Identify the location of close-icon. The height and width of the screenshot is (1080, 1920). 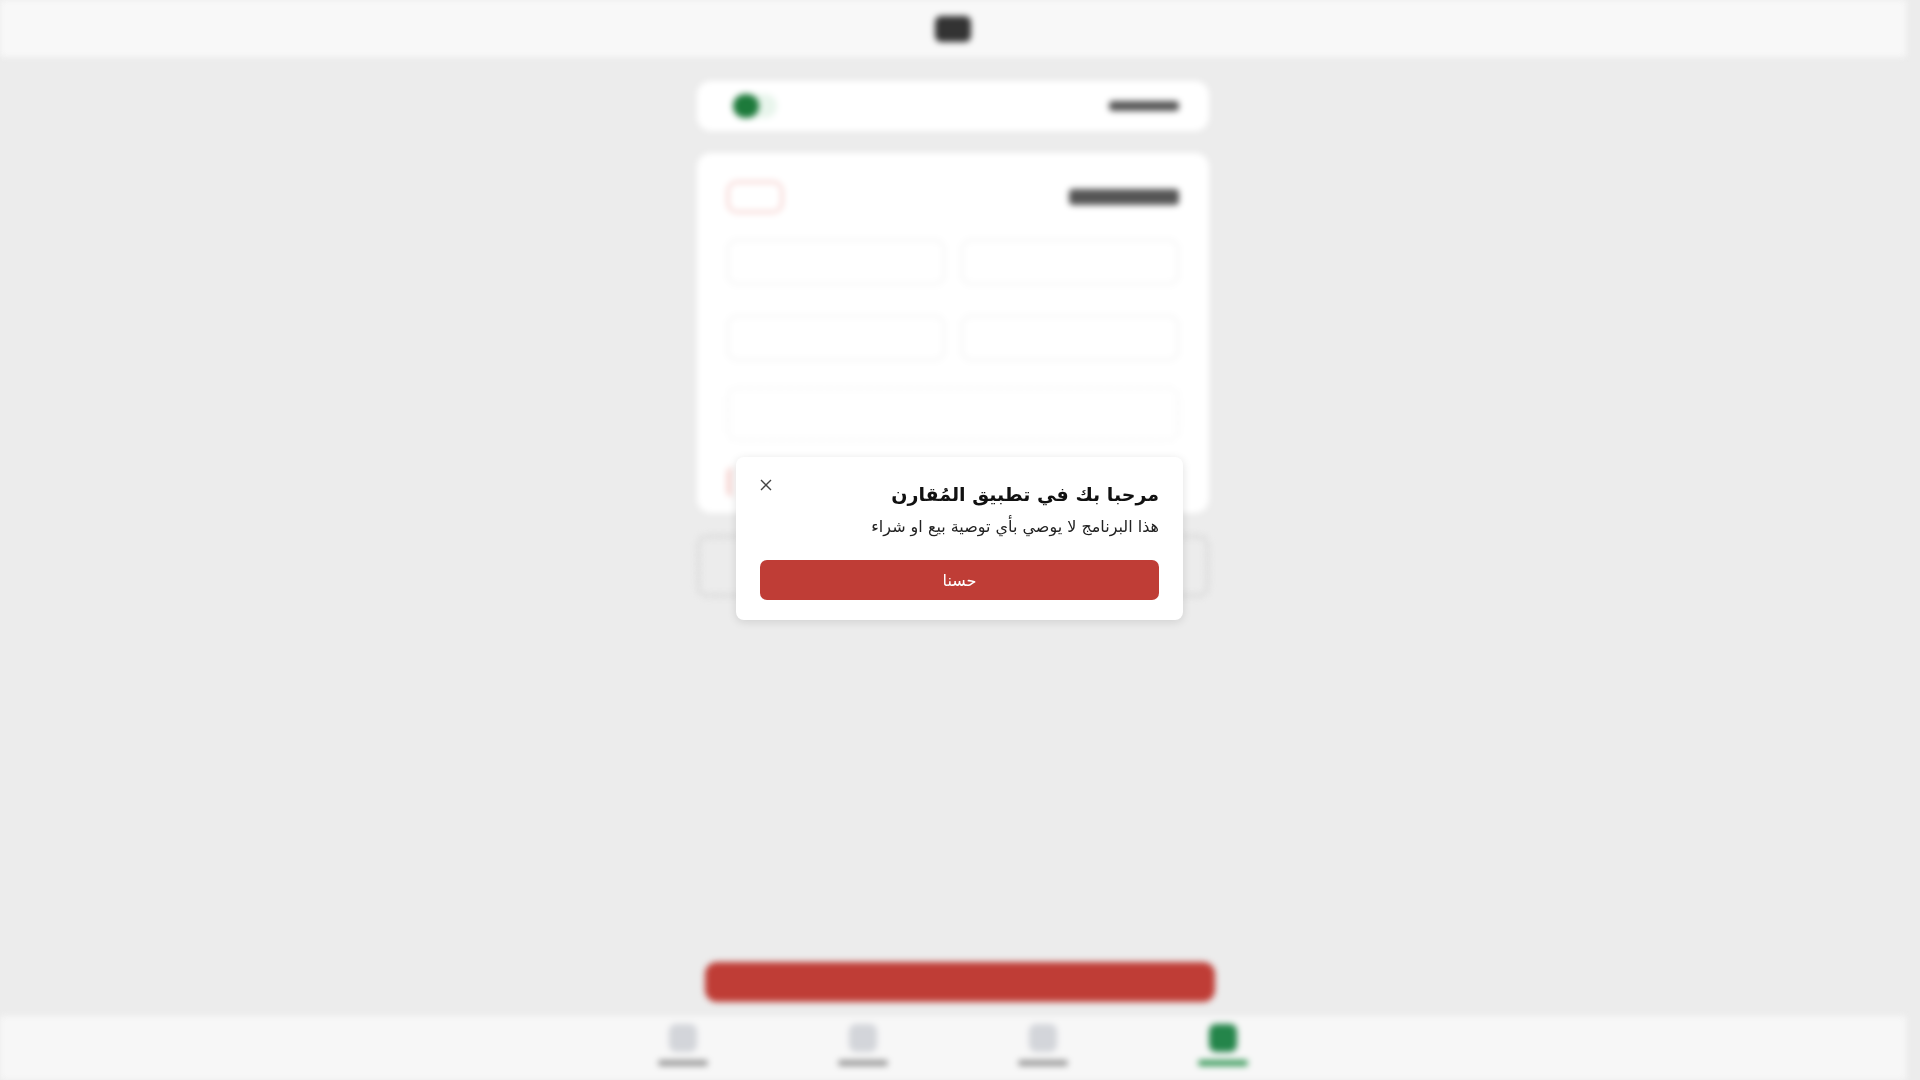
(766, 485).